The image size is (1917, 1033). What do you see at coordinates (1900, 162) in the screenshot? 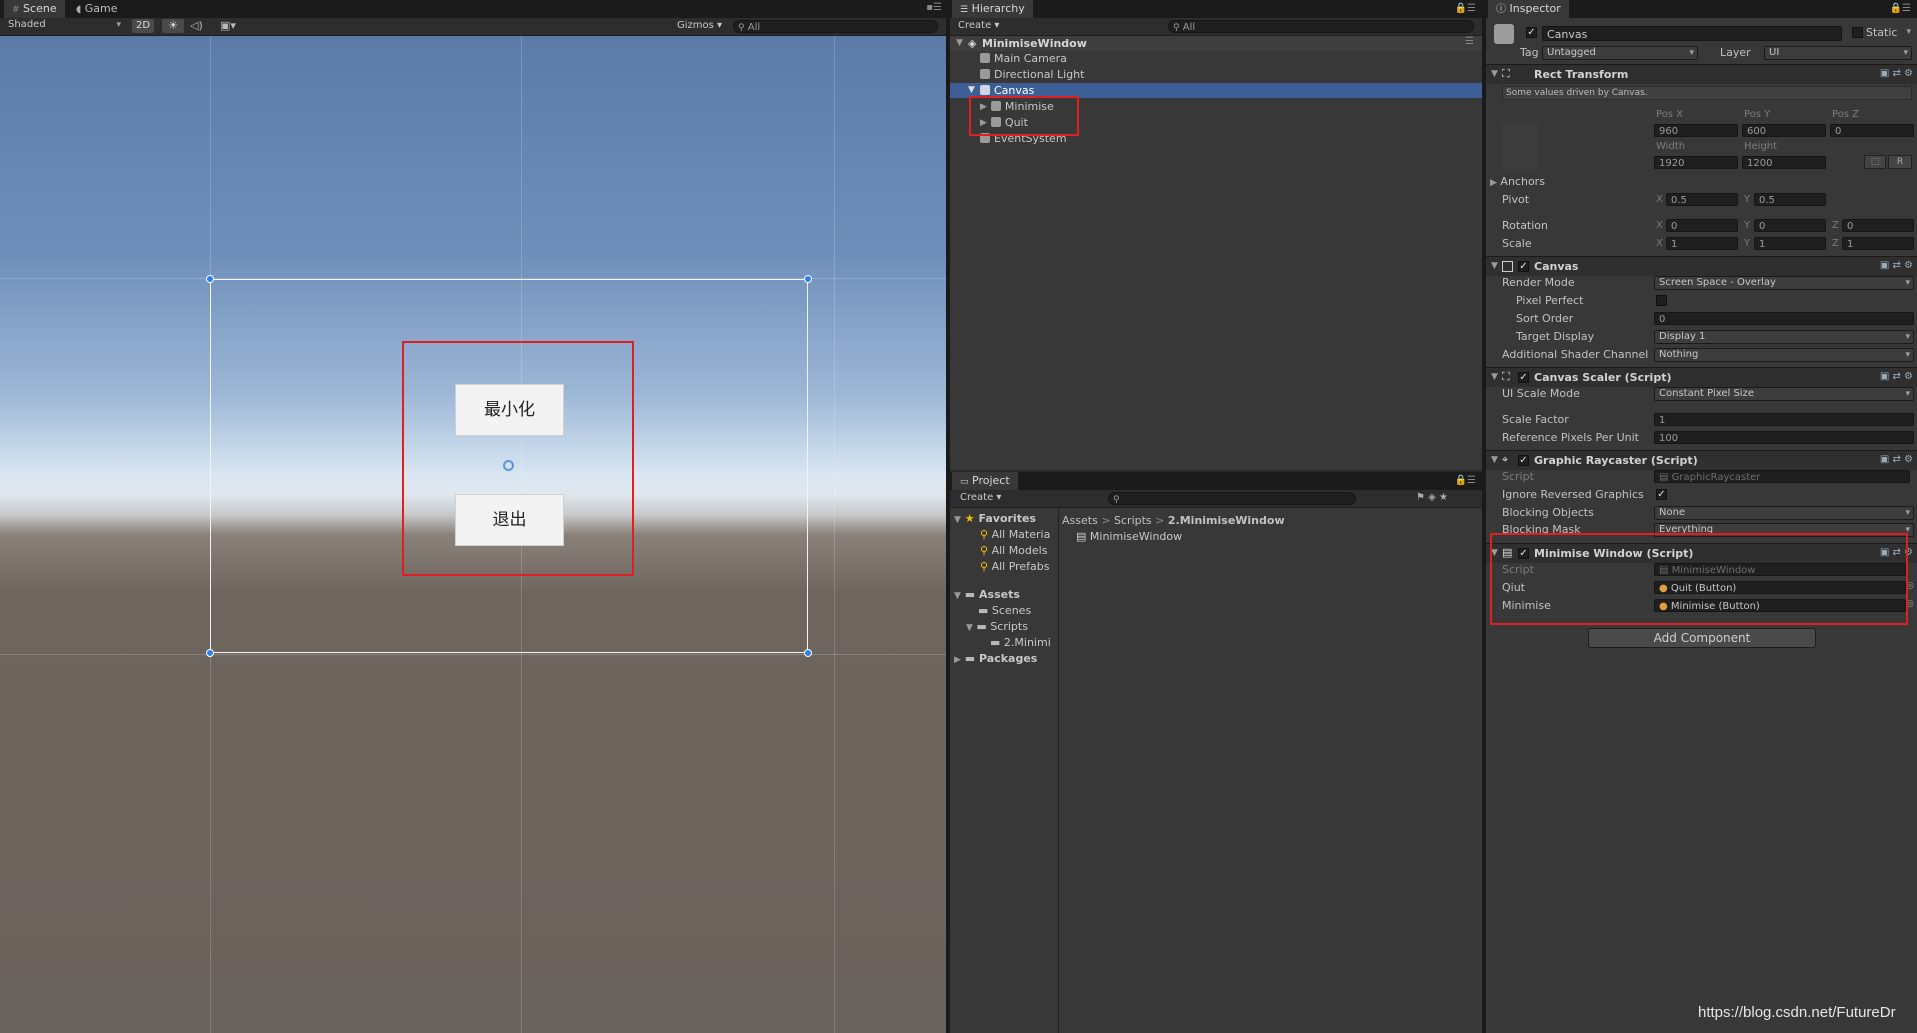
I see `raw-edit-button: R` at bounding box center [1900, 162].